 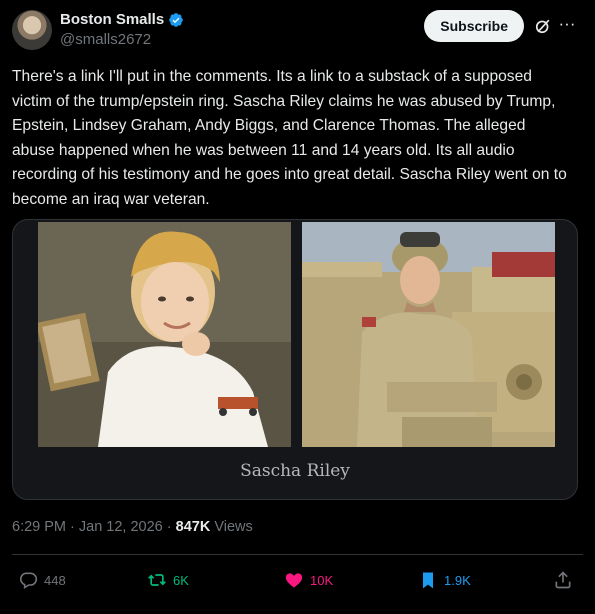 What do you see at coordinates (28, 580) in the screenshot?
I see `reply-icon` at bounding box center [28, 580].